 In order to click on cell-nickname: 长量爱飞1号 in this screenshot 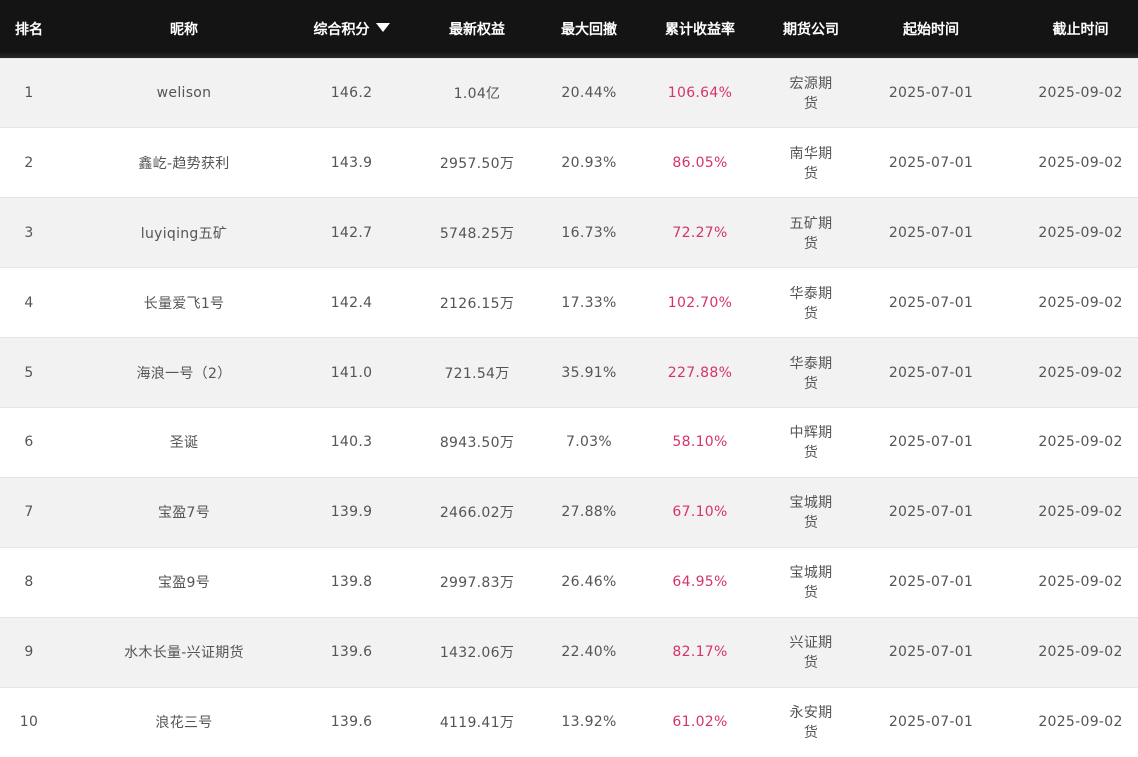, I will do `click(184, 302)`.